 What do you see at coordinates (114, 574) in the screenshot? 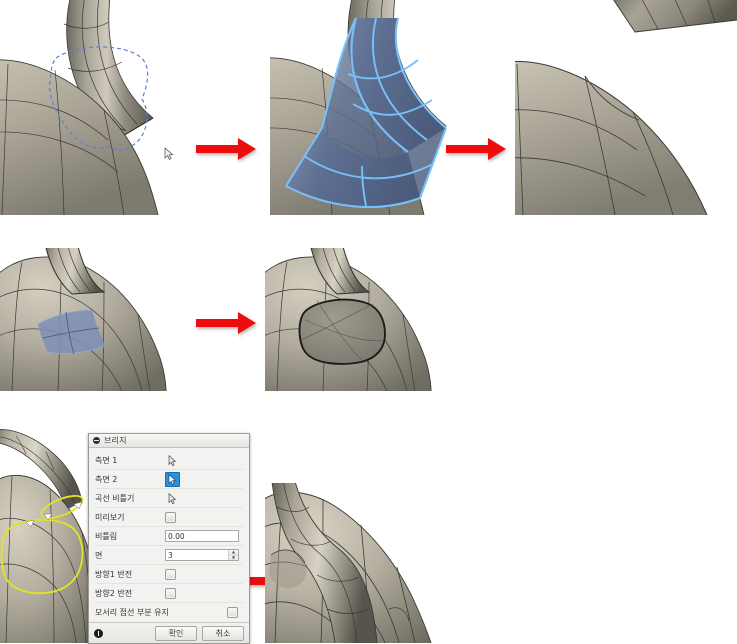
I see `label-flip-direction1: 방향1 반전` at bounding box center [114, 574].